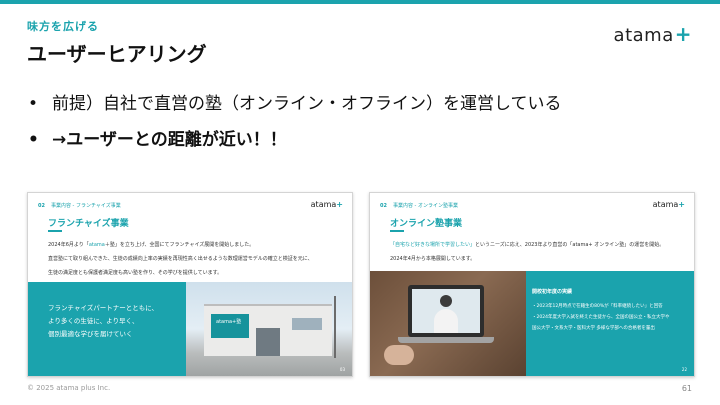 The image size is (720, 405). What do you see at coordinates (446, 301) in the screenshot?
I see `tutor-avatar-head` at bounding box center [446, 301].